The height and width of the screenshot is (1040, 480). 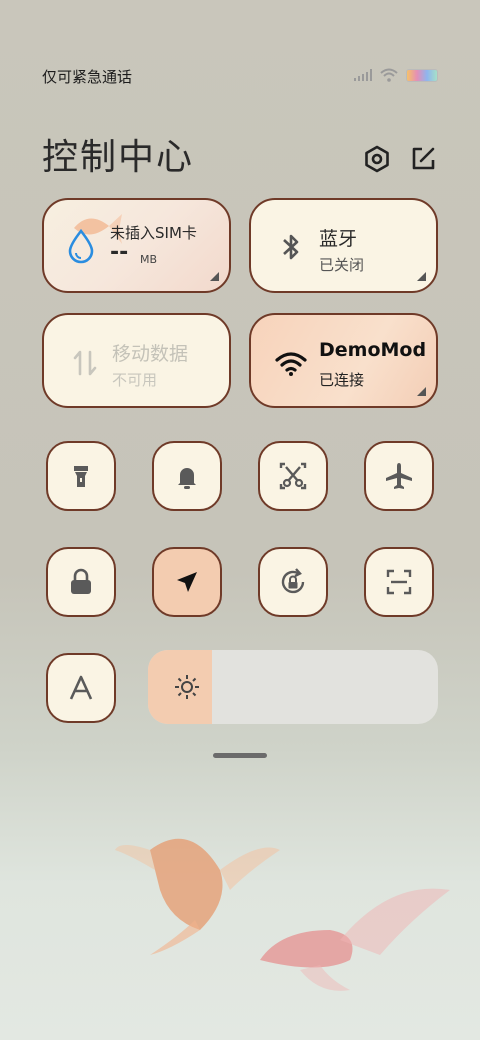 I want to click on bell-toggle, so click(x=187, y=476).